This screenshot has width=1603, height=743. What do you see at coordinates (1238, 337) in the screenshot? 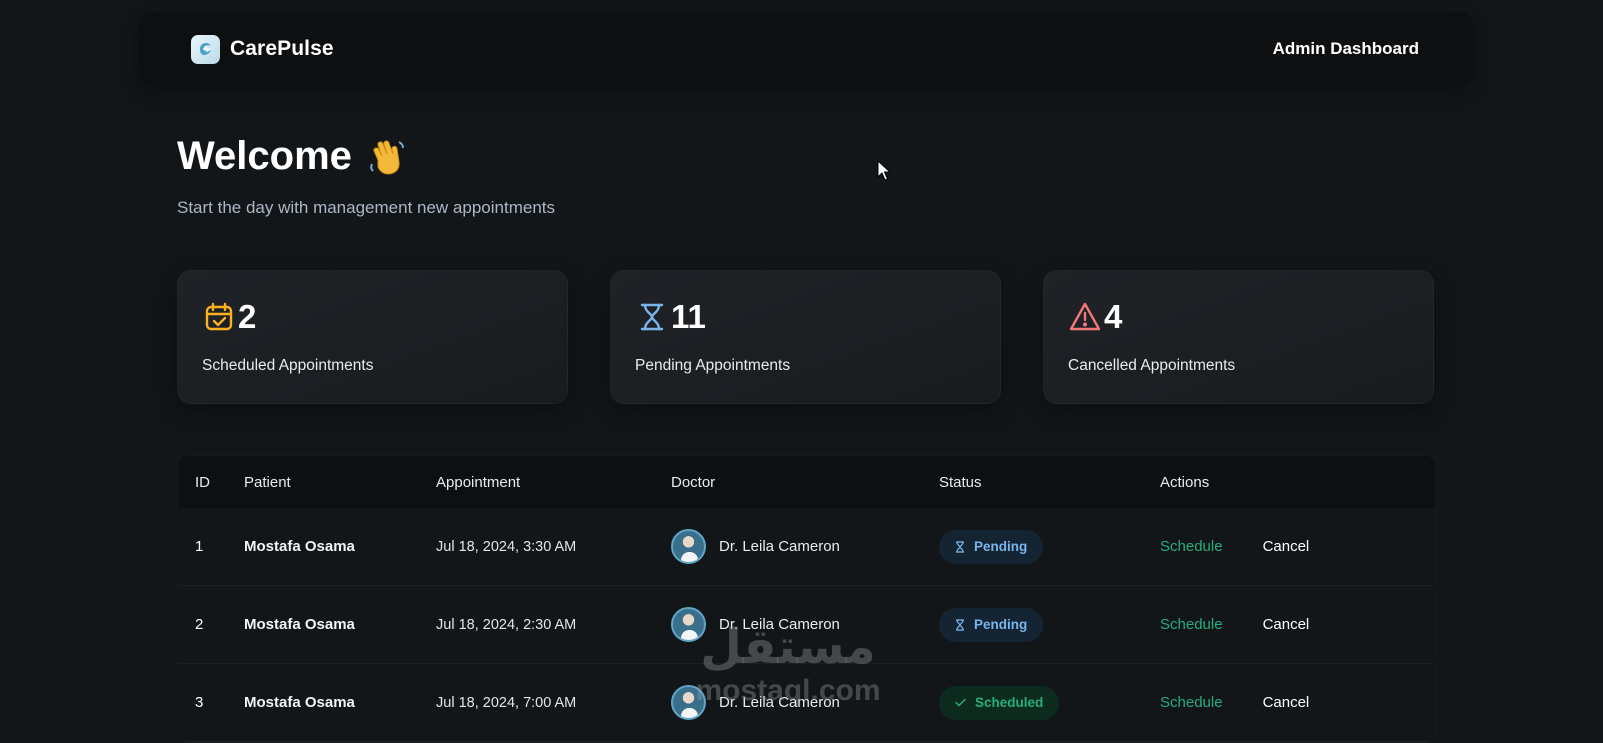
I see `stat-card-cancelled: 4 Cancelled Appointments` at bounding box center [1238, 337].